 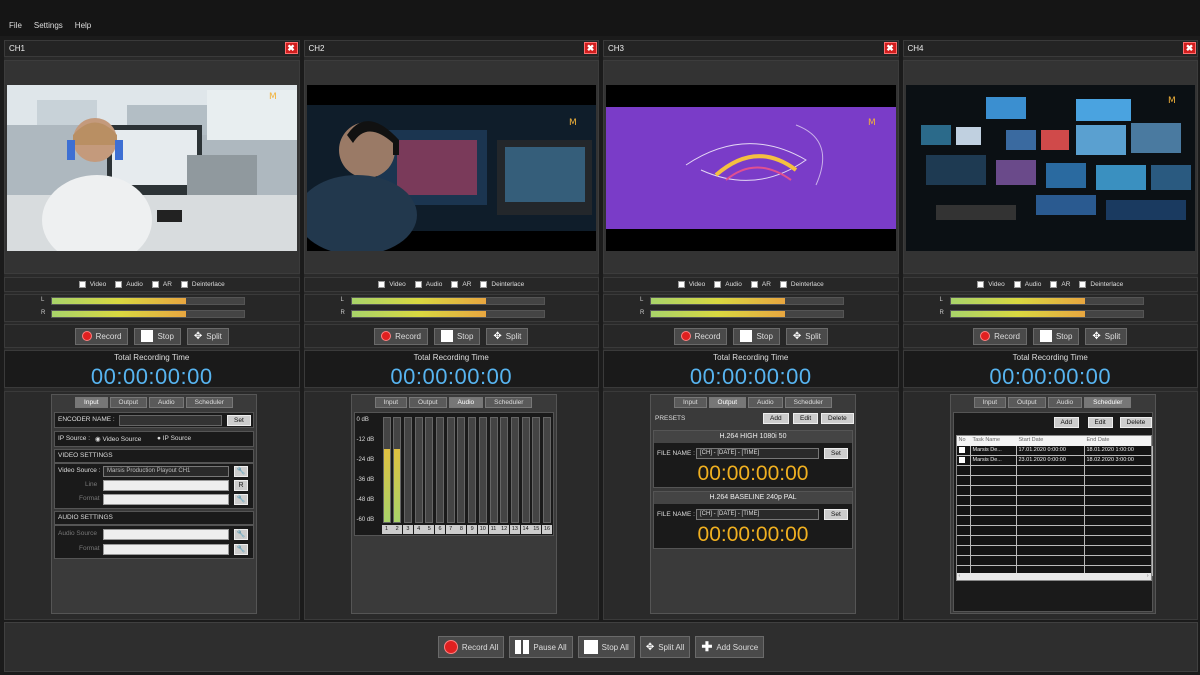 I want to click on row-checkbox, so click(x=964, y=461).